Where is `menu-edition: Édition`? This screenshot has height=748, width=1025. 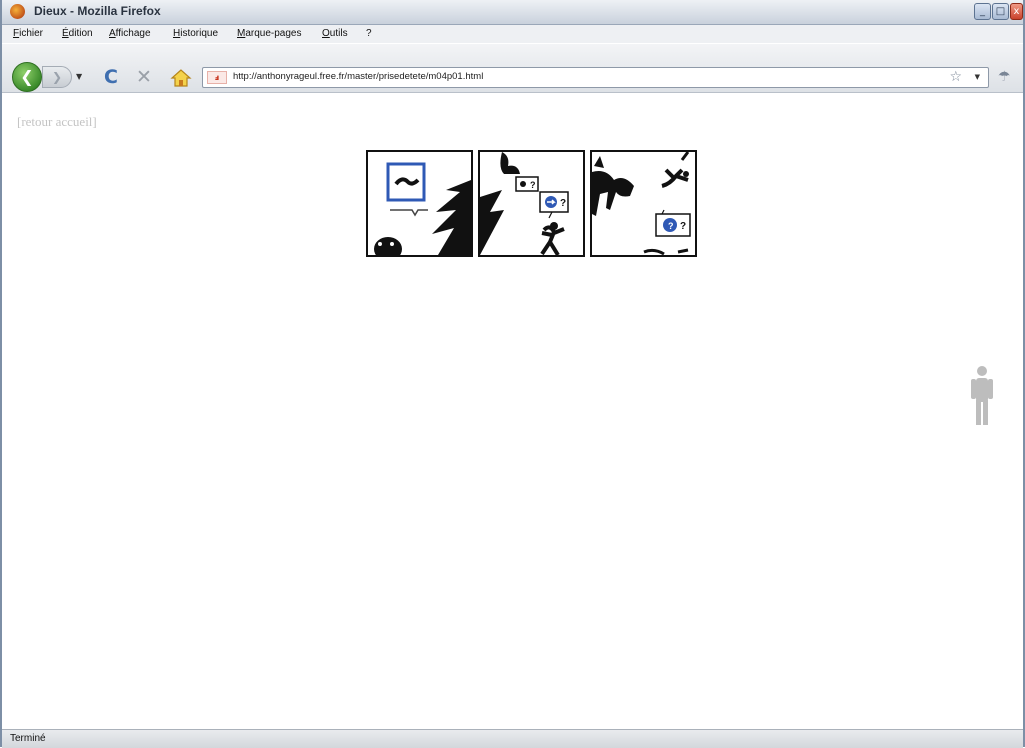 menu-edition: Édition is located at coordinates (77, 33).